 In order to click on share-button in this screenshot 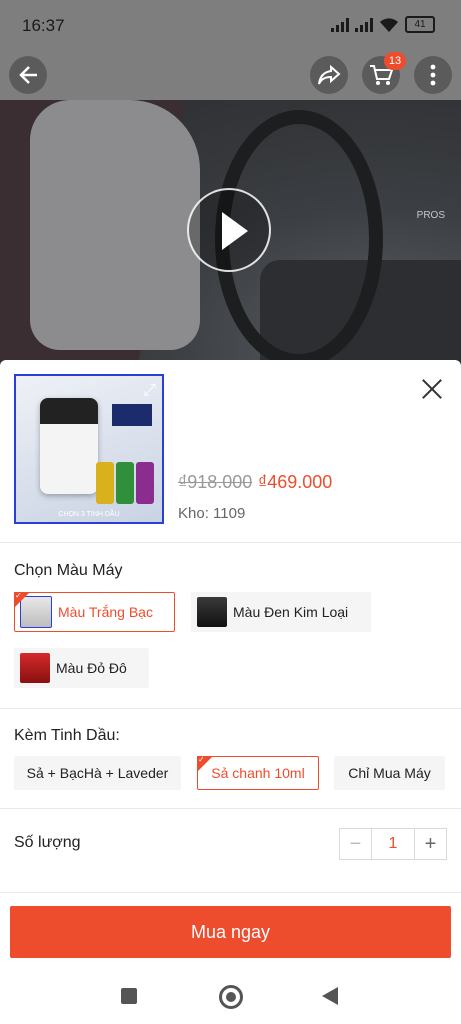, I will do `click(329, 75)`.